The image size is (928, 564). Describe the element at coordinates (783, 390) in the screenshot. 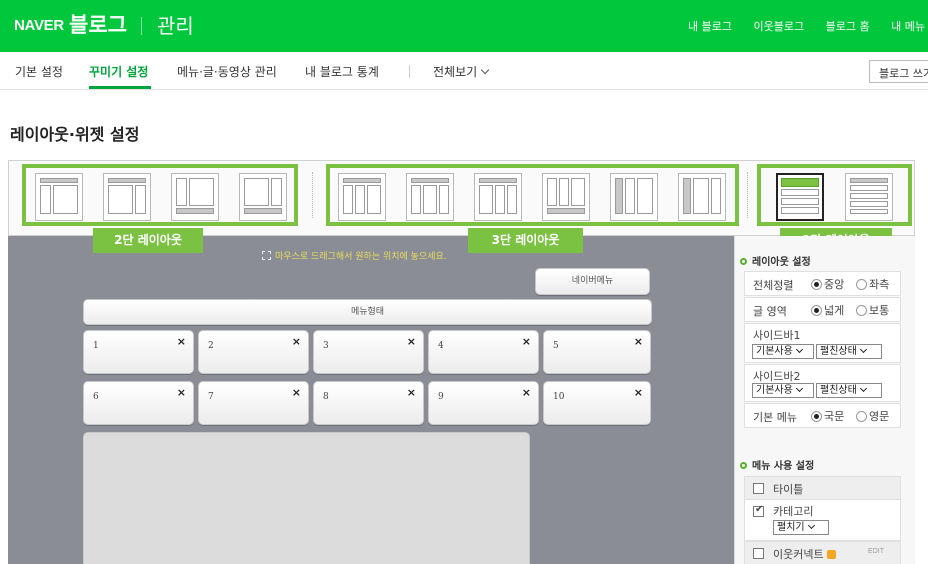

I see `sidebar2-use-select: 기본사용` at that location.